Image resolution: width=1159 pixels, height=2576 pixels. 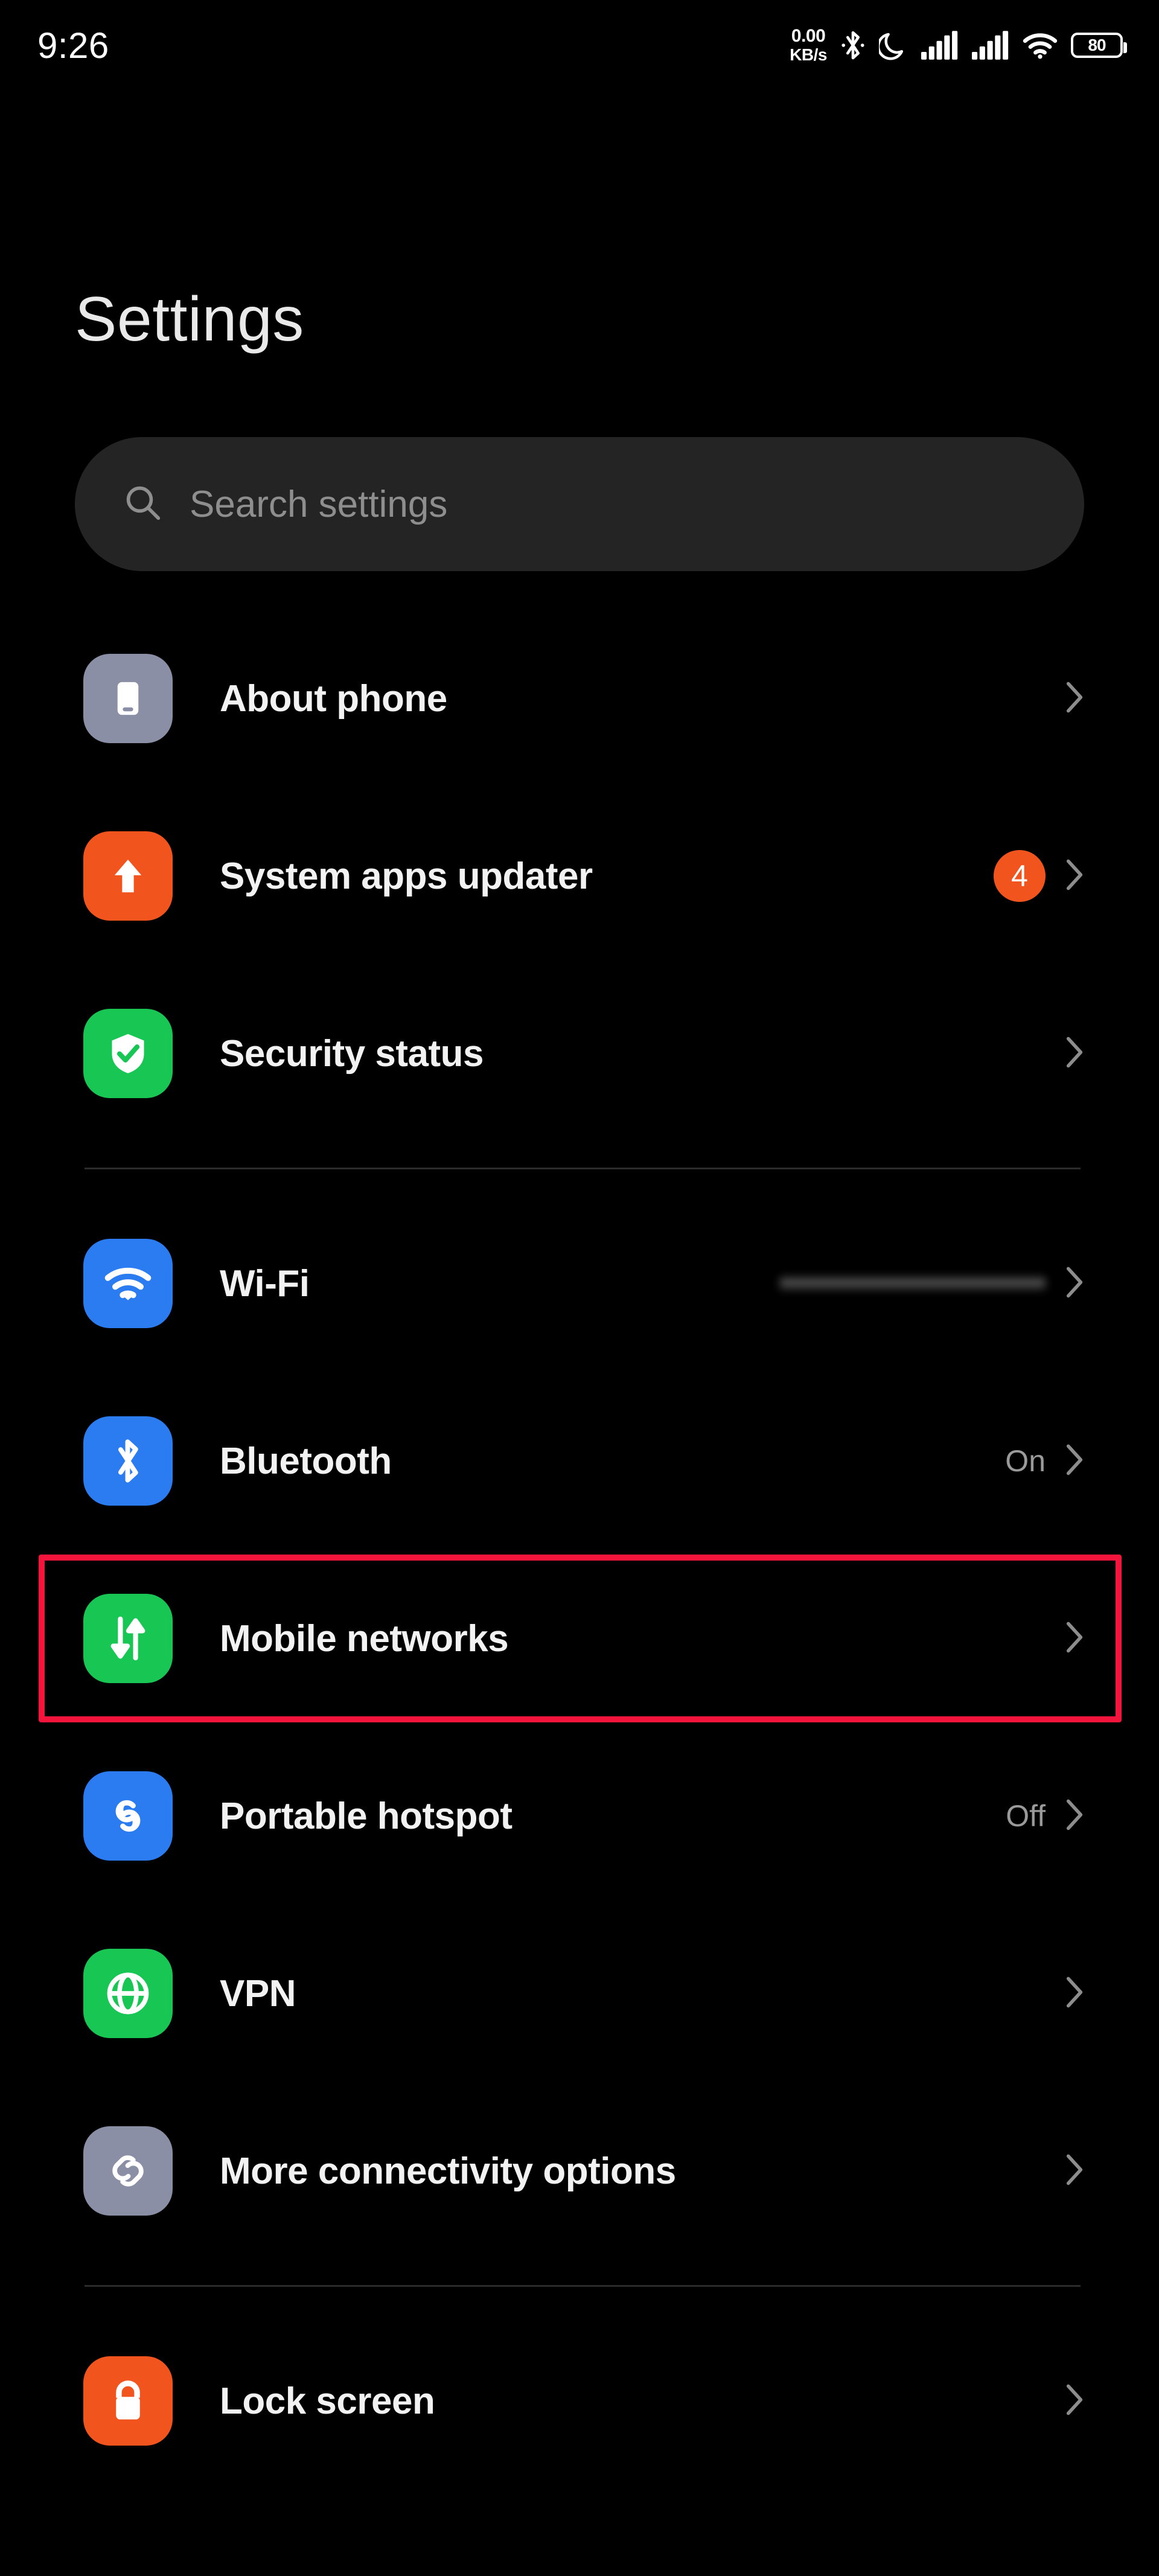 I want to click on status-bar-icons: 0.00 KB/s 80, so click(x=958, y=45).